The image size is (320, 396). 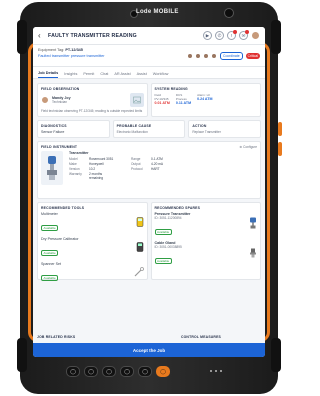 I want to click on video-icon: ▶, so click(x=207, y=35).